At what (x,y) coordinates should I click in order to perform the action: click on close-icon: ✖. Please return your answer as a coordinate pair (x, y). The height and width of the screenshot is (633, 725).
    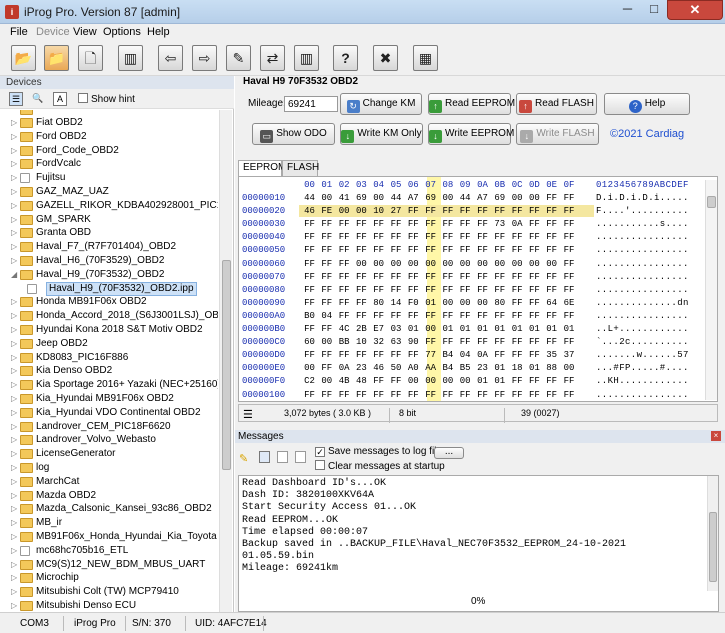
    Looking at the image, I should click on (385, 58).